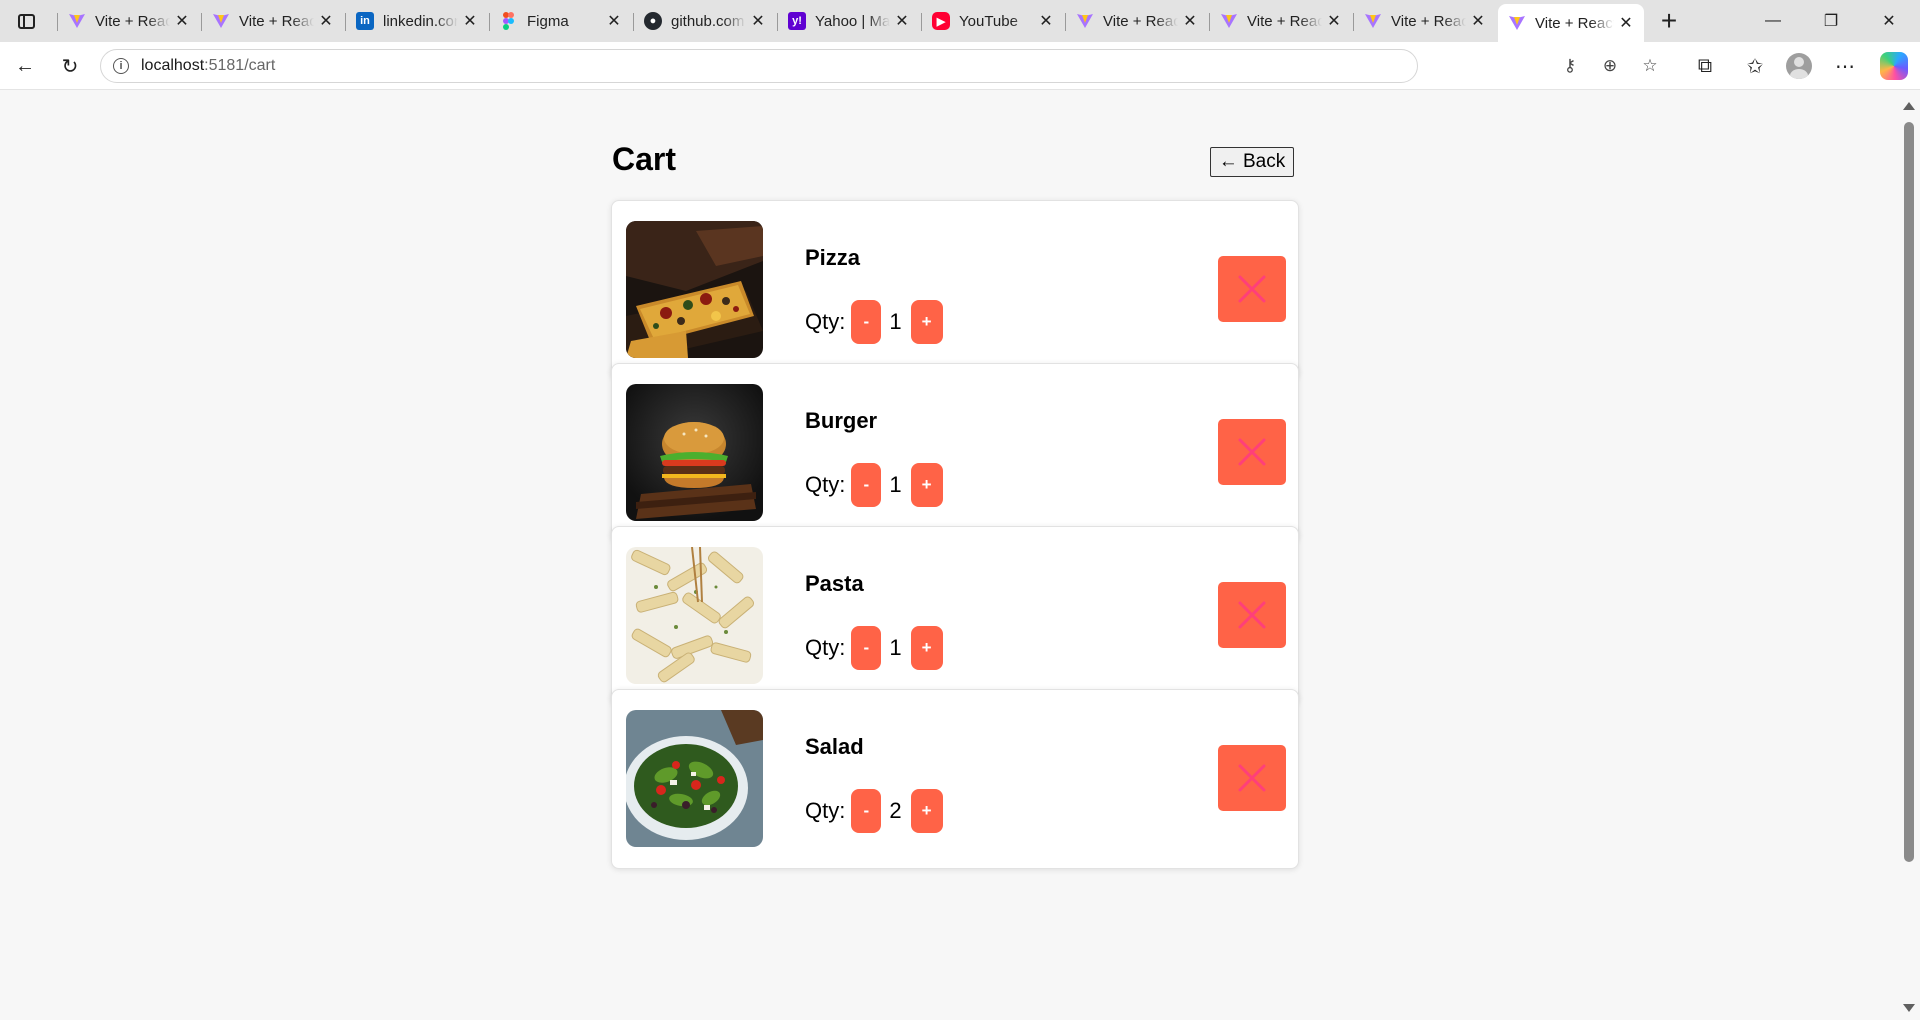 The height and width of the screenshot is (1020, 1920). I want to click on burger-photo, so click(694, 452).